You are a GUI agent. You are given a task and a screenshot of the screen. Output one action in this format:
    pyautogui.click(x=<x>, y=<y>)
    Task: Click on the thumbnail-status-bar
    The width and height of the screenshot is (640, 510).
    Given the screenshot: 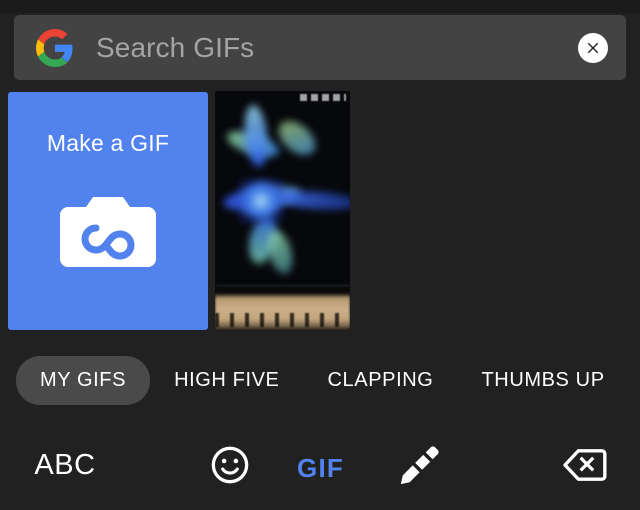 What is the action you would take?
    pyautogui.click(x=323, y=97)
    